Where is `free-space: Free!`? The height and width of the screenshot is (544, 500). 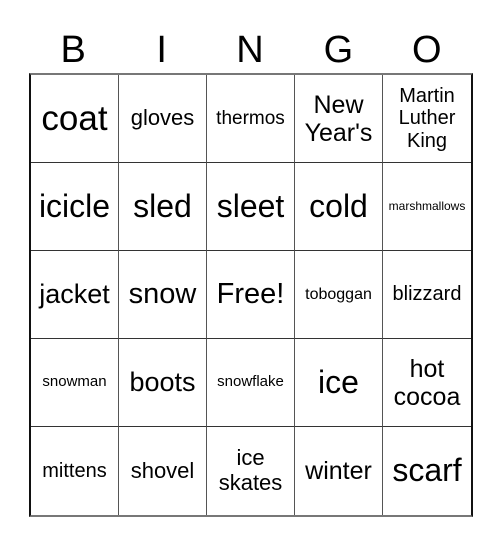
free-space: Free! is located at coordinates (251, 295).